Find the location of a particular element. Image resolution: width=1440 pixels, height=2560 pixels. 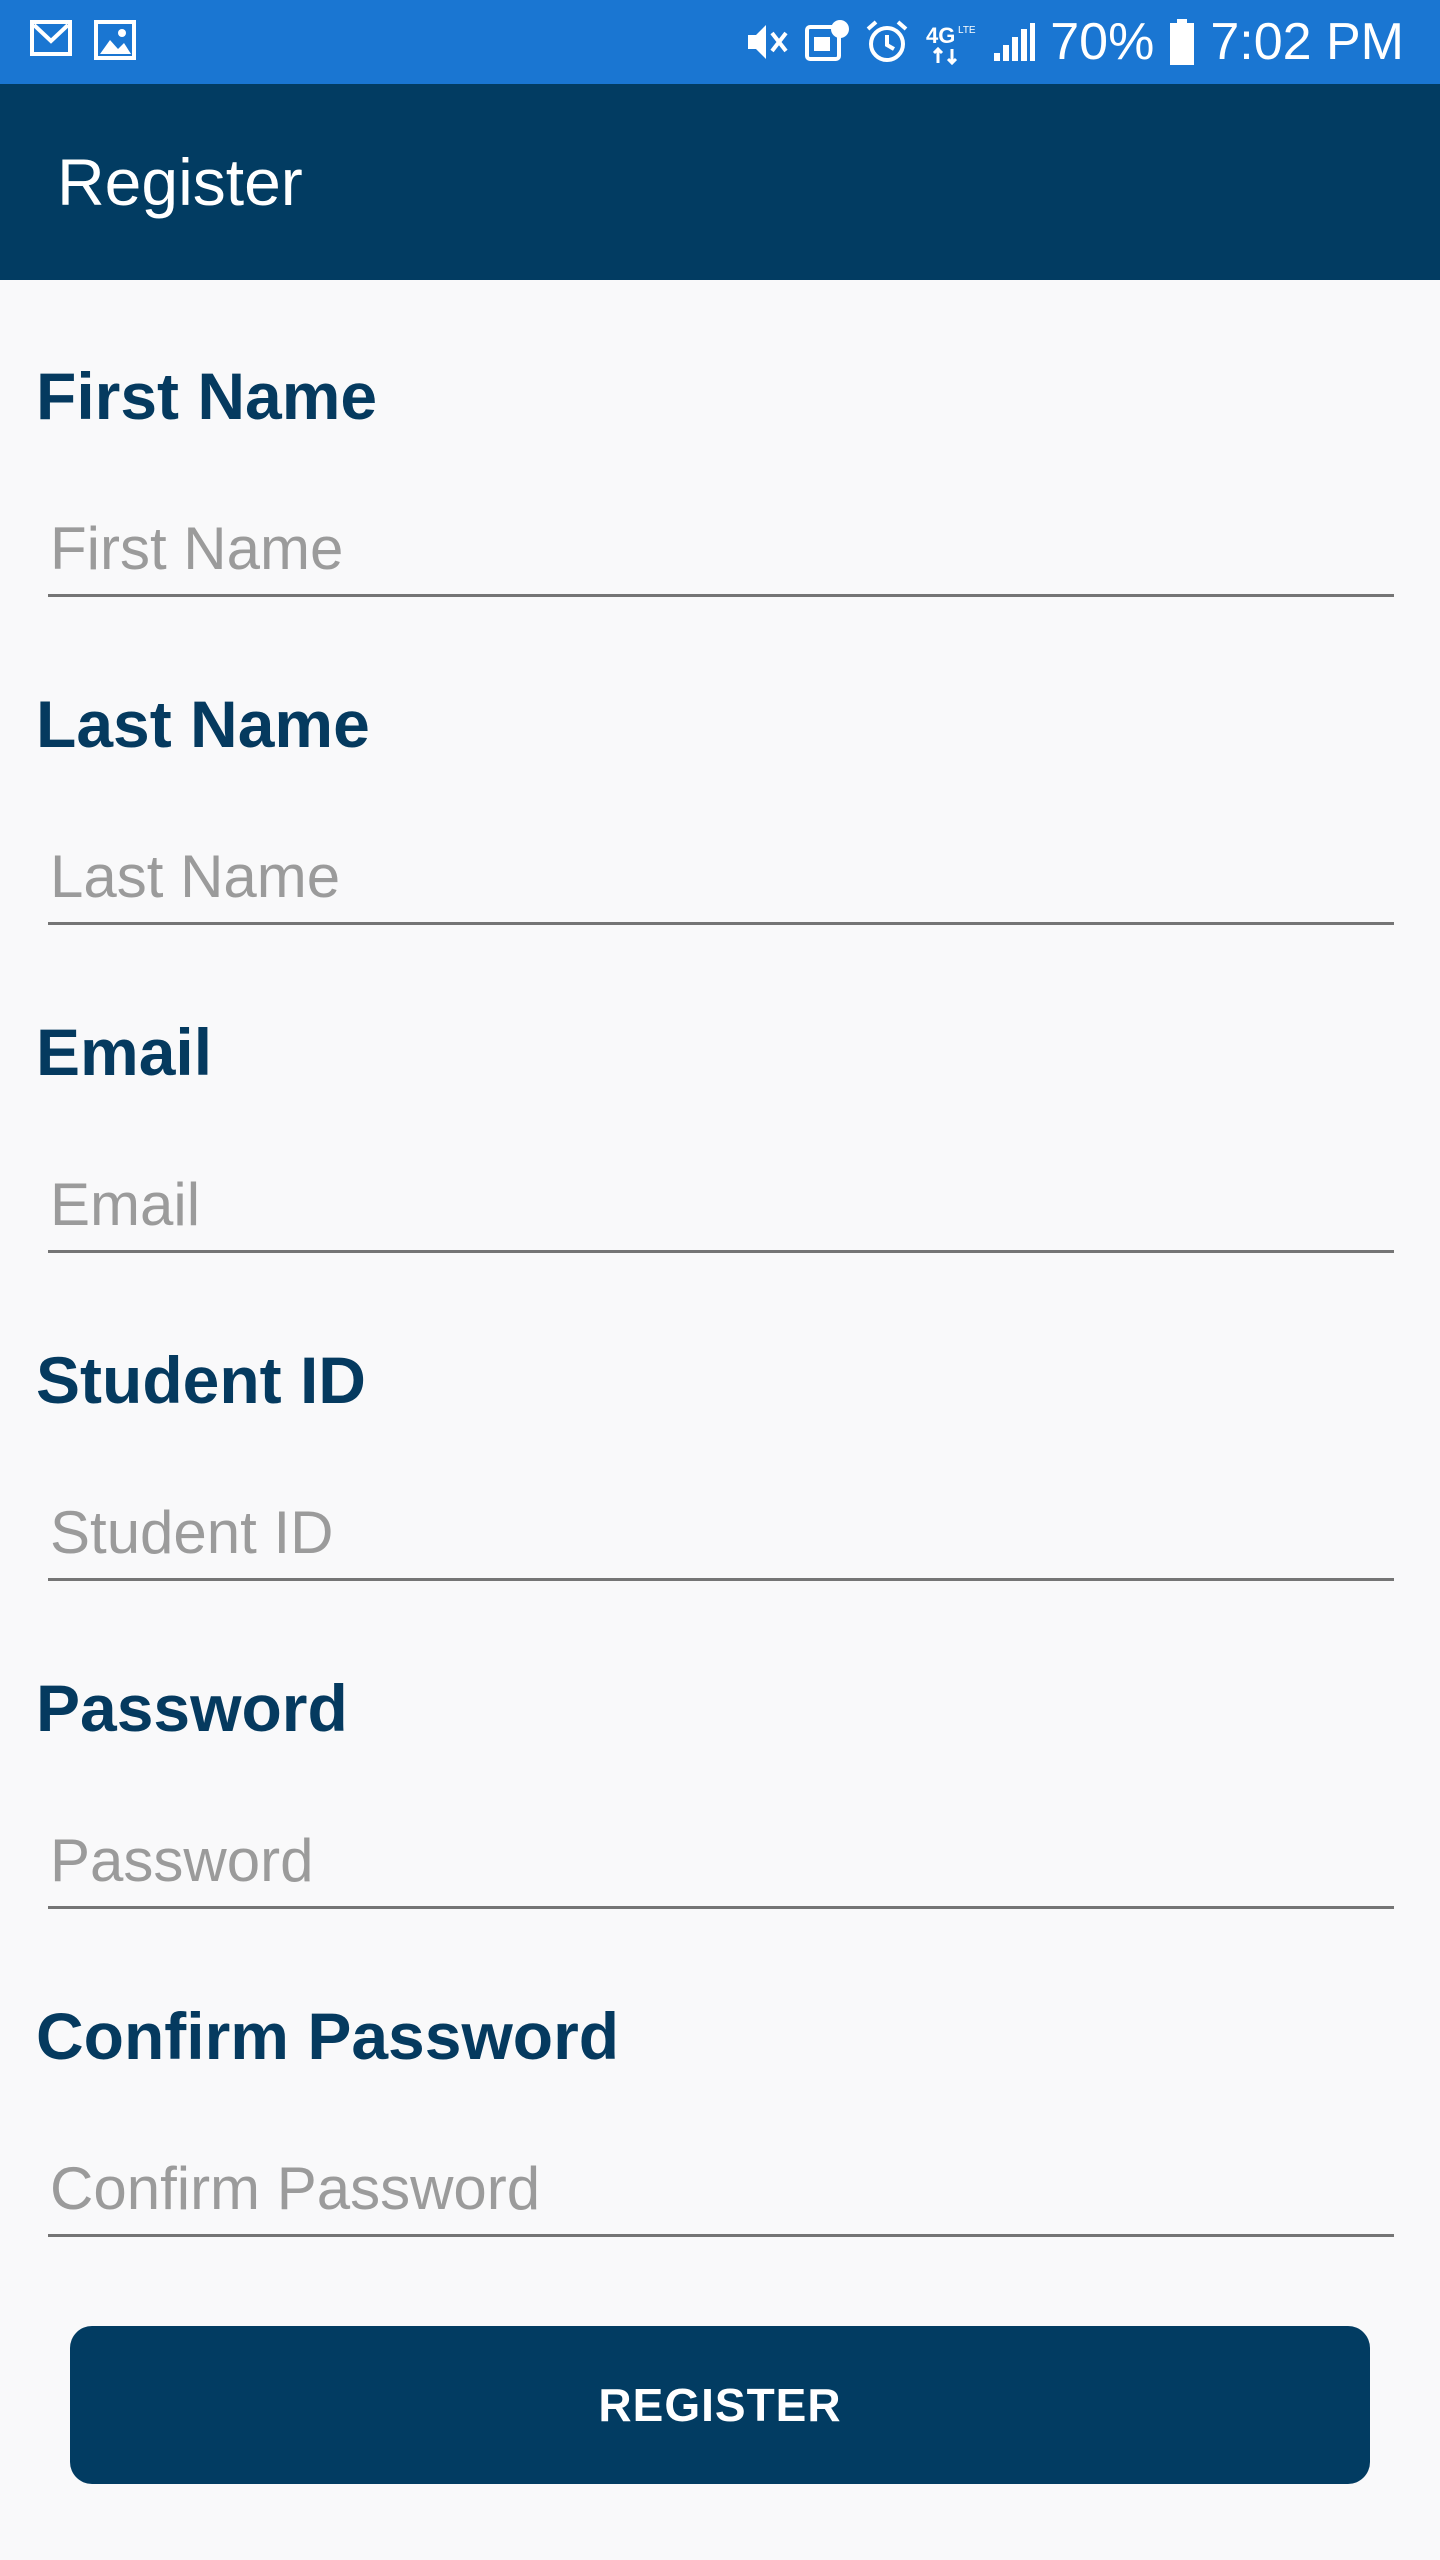

last-name-label: Last Name is located at coordinates (203, 724).